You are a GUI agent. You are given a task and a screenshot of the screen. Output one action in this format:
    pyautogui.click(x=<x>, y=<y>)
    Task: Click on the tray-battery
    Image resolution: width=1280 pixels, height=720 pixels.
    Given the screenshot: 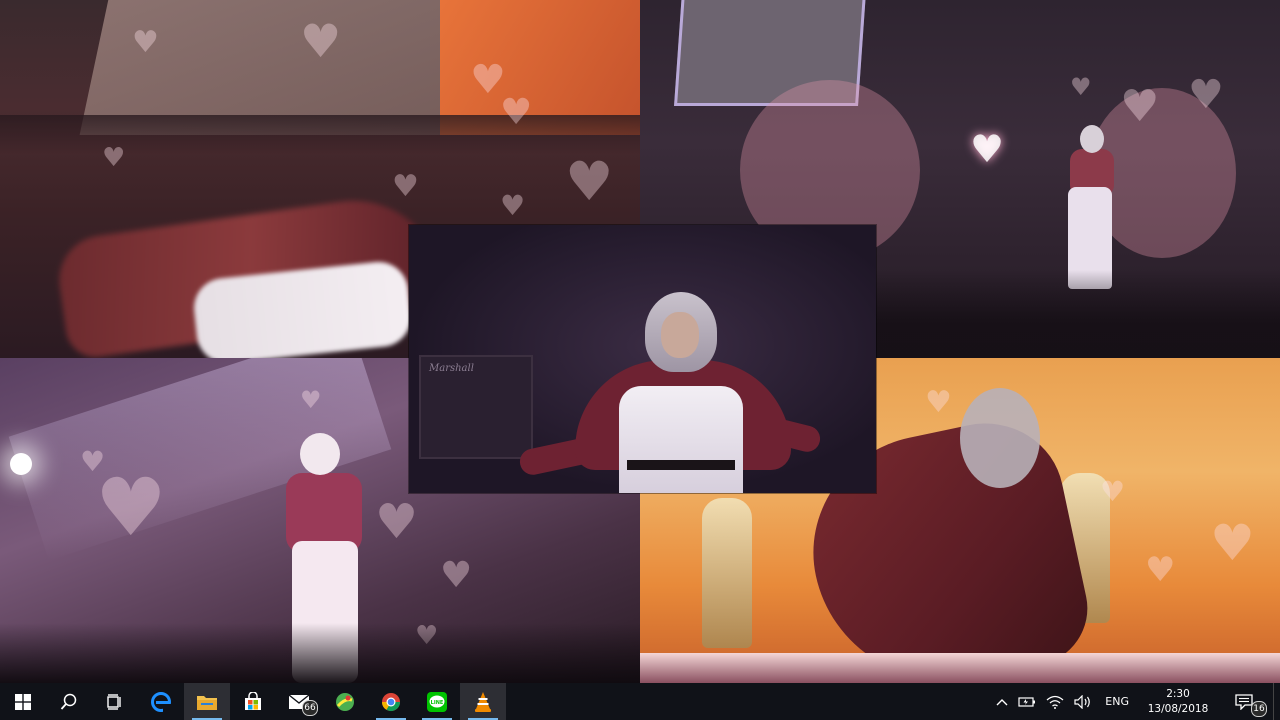 What is the action you would take?
    pyautogui.click(x=1027, y=701)
    